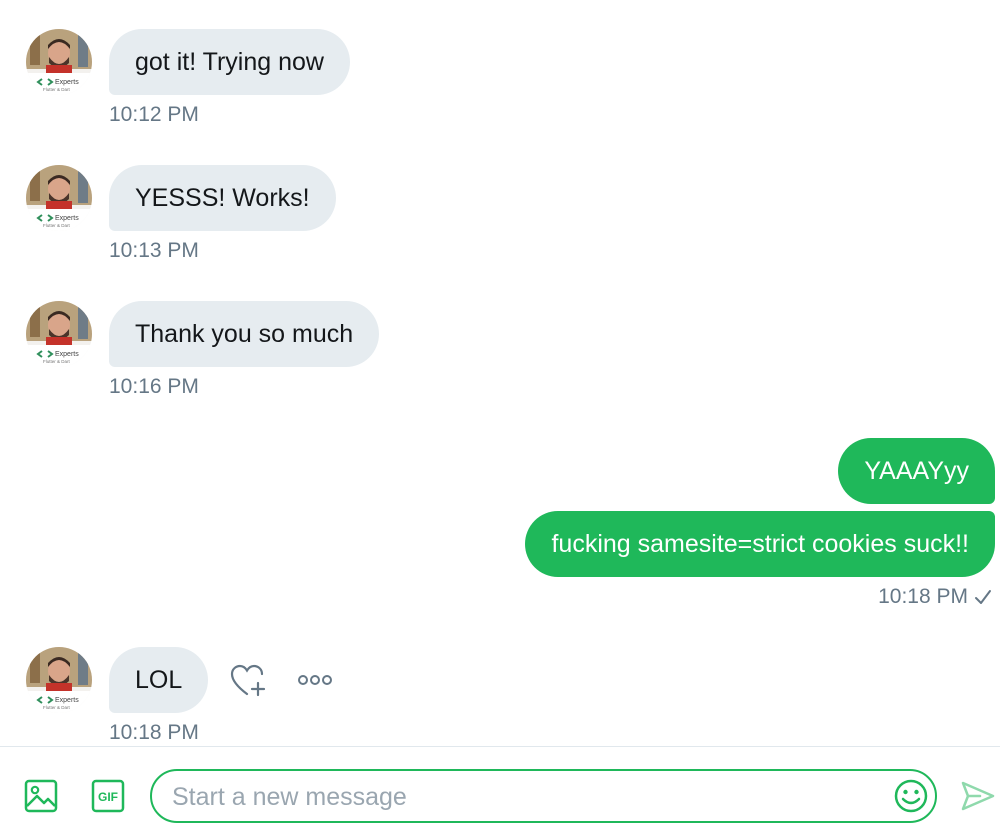 This screenshot has height=836, width=1000. I want to click on more-icon, so click(315, 682).